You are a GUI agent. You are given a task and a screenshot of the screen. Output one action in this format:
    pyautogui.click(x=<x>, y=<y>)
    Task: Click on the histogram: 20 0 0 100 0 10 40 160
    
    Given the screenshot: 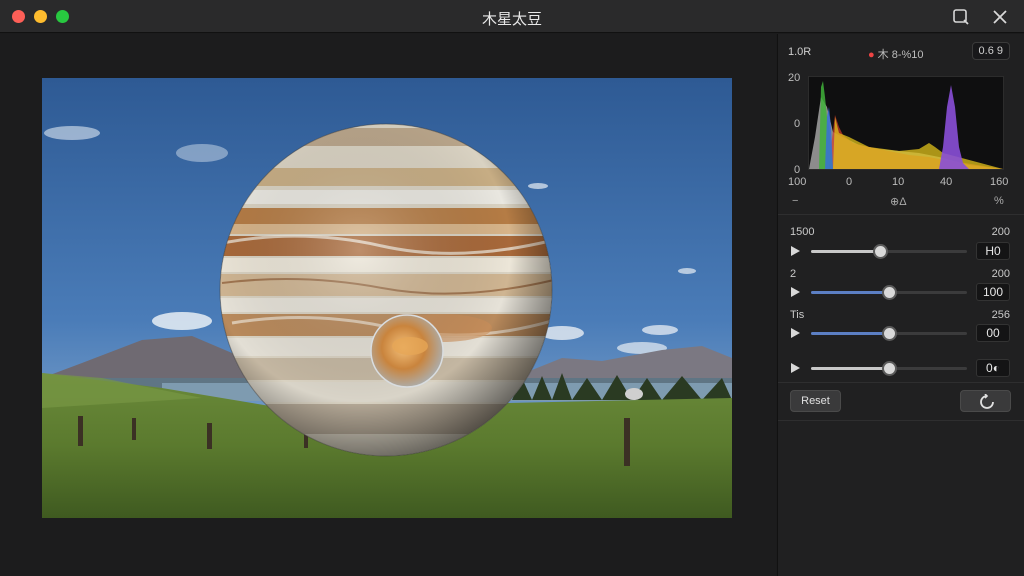 What is the action you would take?
    pyautogui.click(x=899, y=142)
    